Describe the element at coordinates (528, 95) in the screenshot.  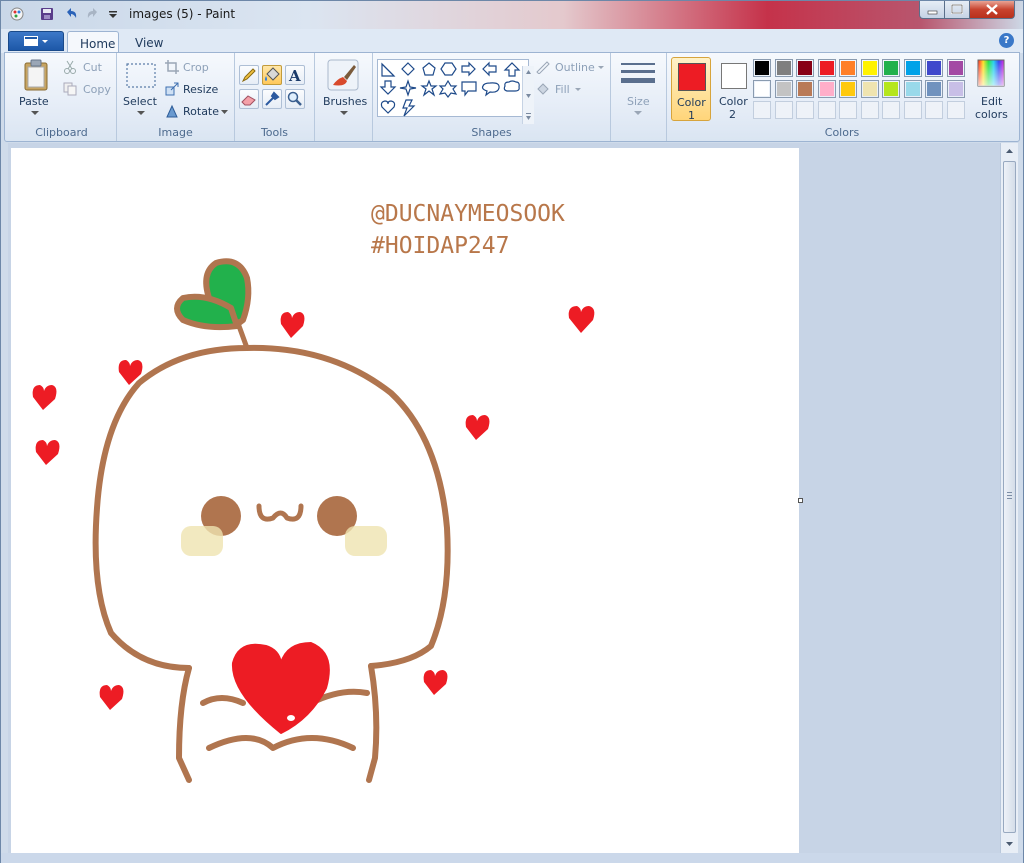
I see `shapes-gallery-scroll` at that location.